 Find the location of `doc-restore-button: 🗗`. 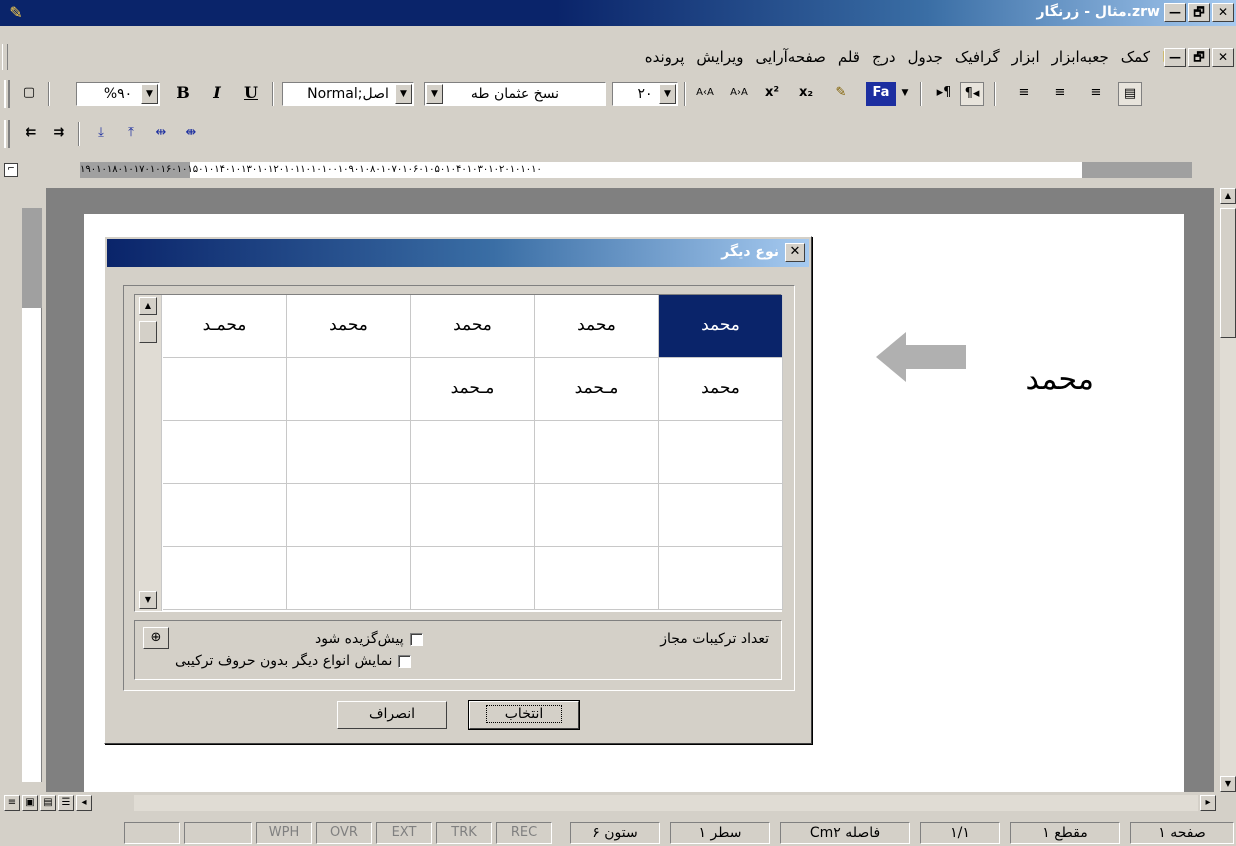

doc-restore-button: 🗗 is located at coordinates (1199, 57).